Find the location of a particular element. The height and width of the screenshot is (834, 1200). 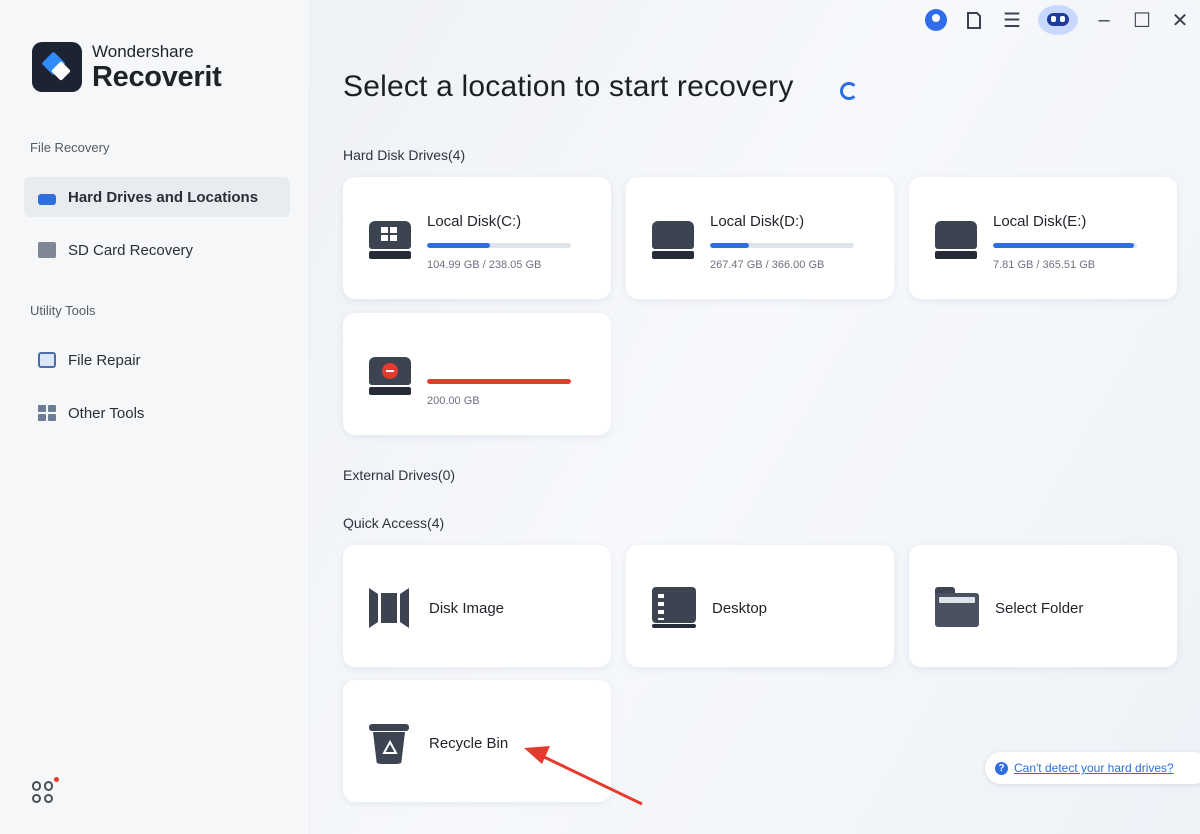

recoverit-logo-icon is located at coordinates (57, 67).